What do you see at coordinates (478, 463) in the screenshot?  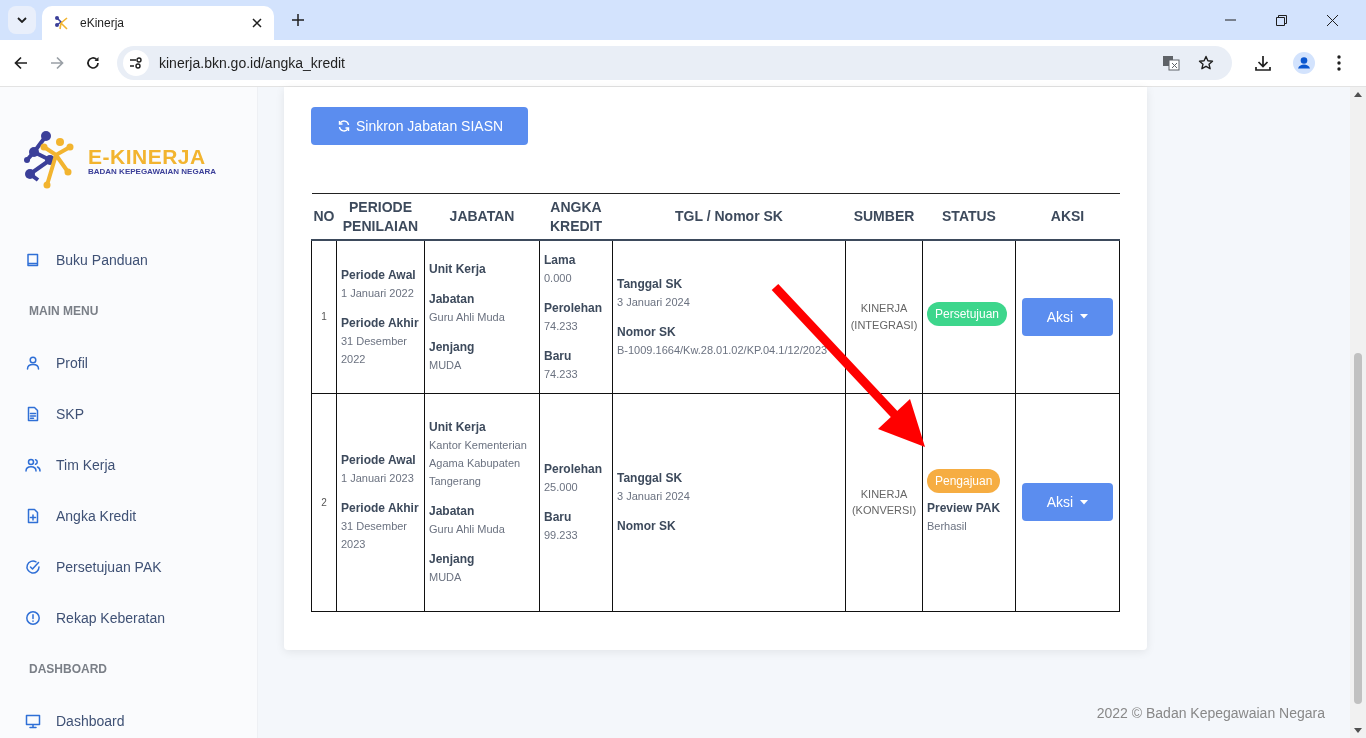 I see `field-value: Kantor Kementerian Agama Kabupaten Tangerang` at bounding box center [478, 463].